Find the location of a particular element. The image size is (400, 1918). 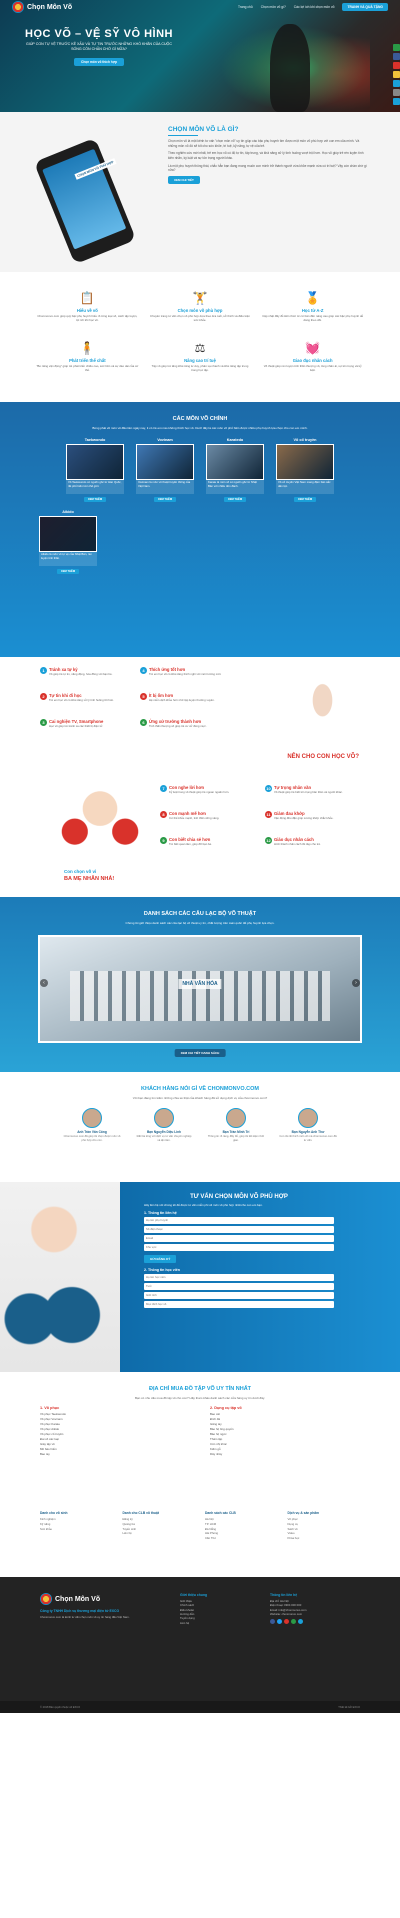

slider-prev-arrow-icon: ‹ is located at coordinates (44, 983).